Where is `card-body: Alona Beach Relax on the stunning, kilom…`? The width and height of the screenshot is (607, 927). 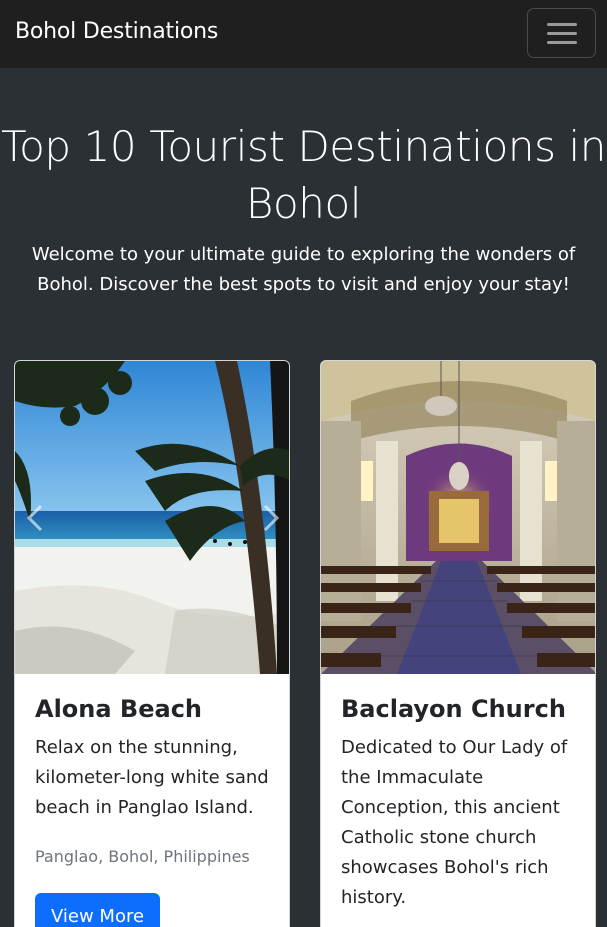
card-body: Alona Beach Relax on the stunning, kilom… is located at coordinates (155, 780).